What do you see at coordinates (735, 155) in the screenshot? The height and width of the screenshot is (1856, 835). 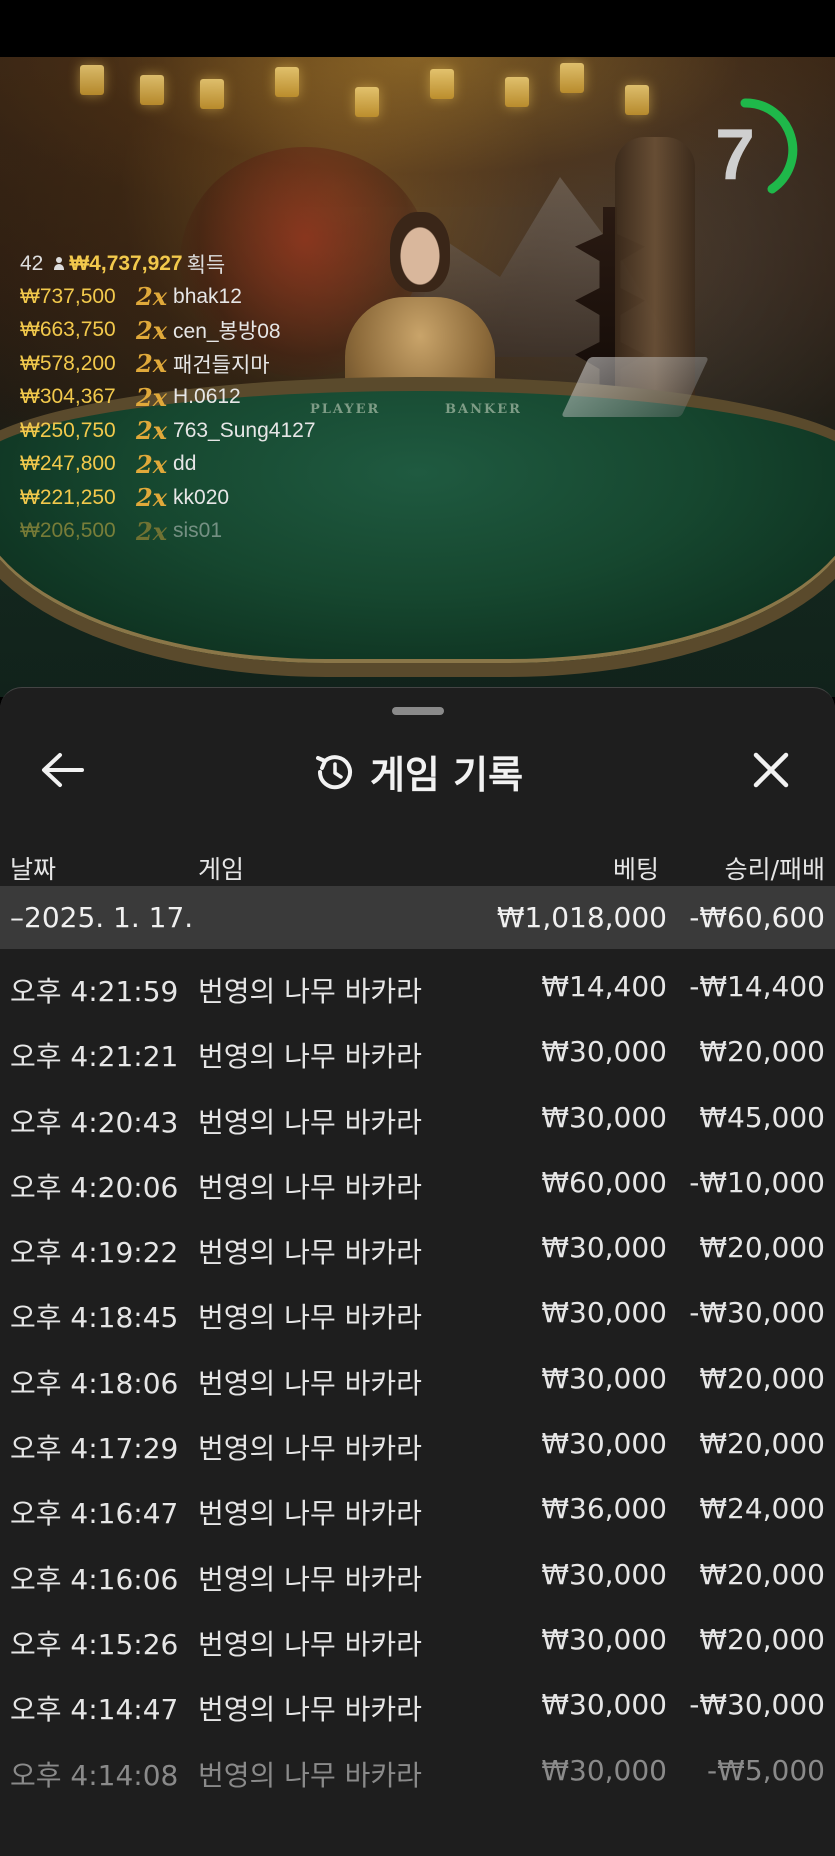 I see `countdown-number: 7` at bounding box center [735, 155].